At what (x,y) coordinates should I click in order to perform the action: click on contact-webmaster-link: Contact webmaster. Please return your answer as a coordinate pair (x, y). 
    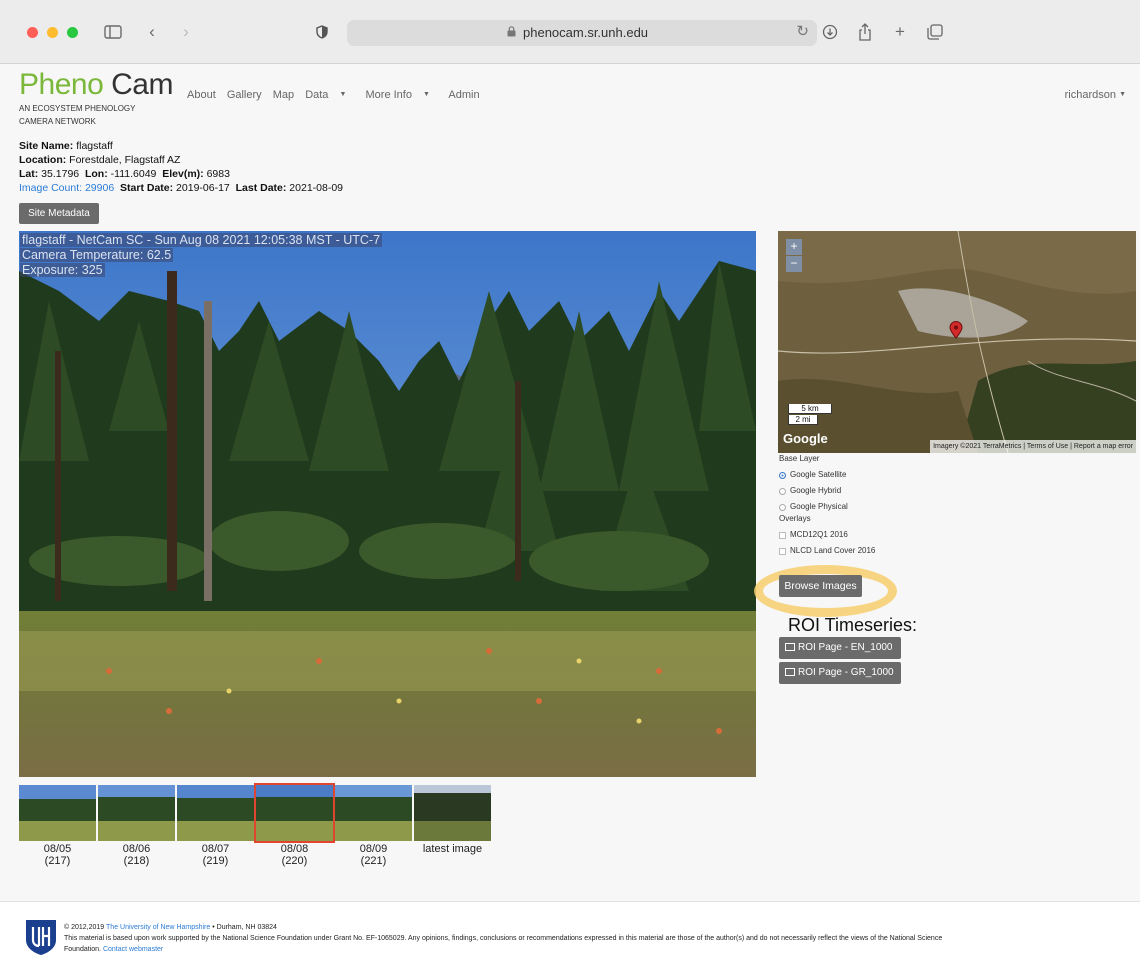
    Looking at the image, I should click on (133, 949).